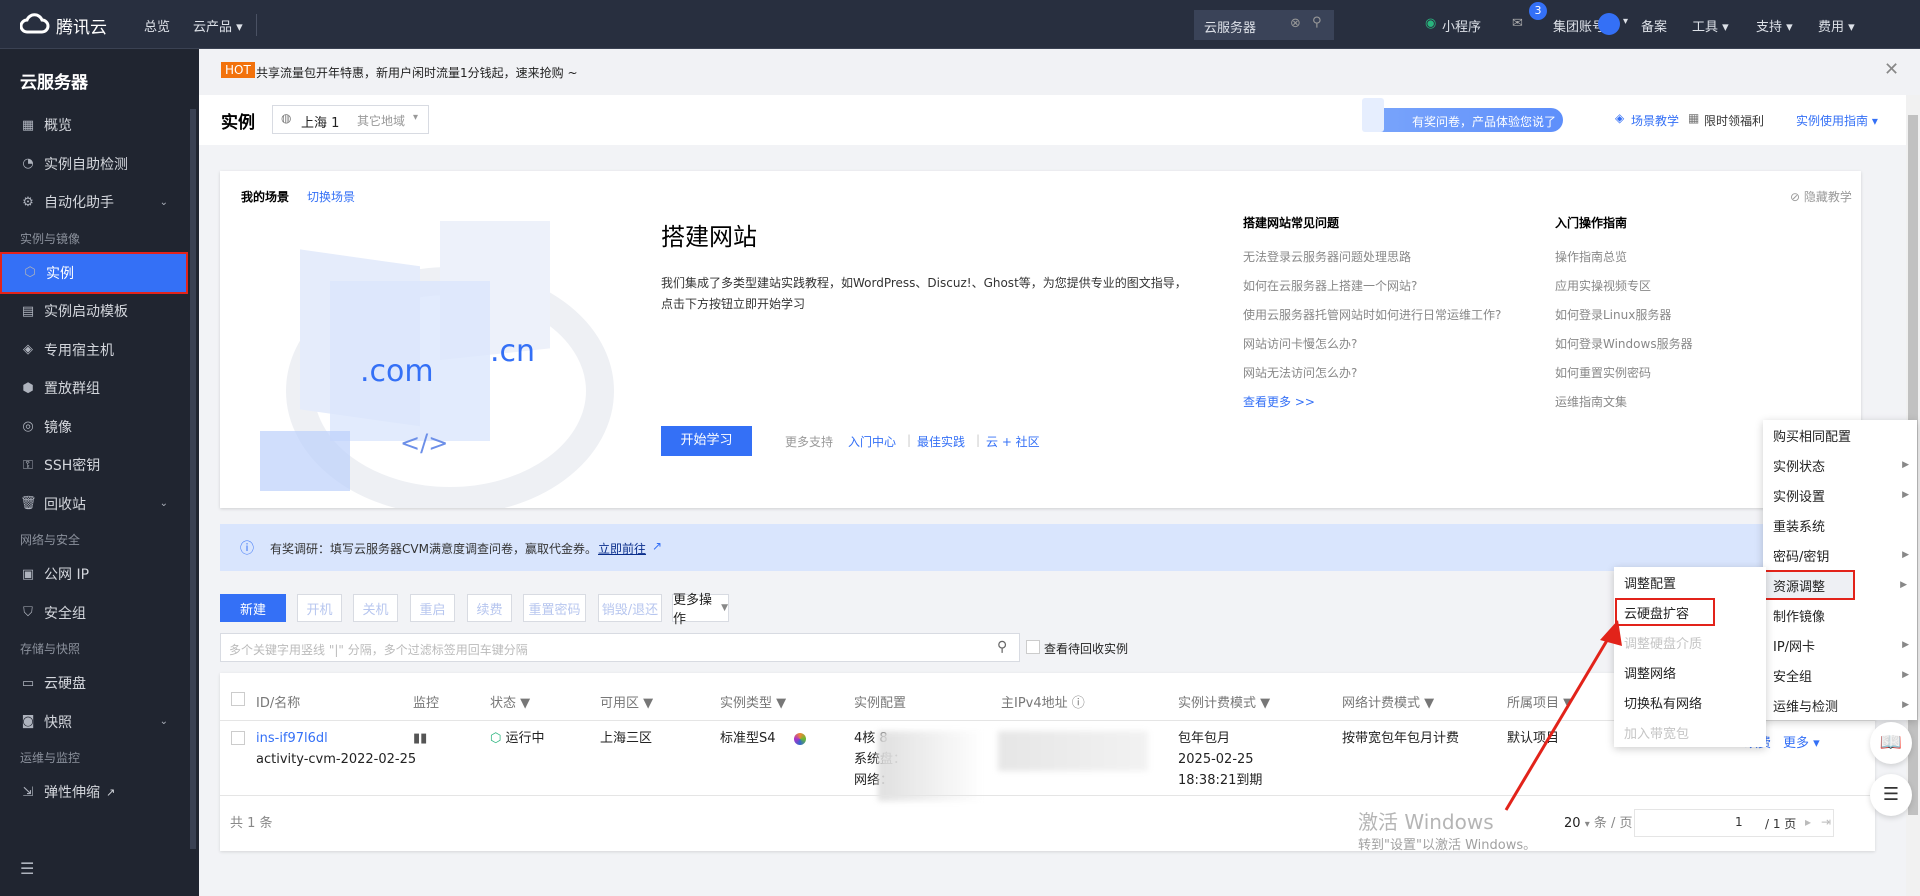 The image size is (1920, 896). I want to click on faq-item: 如何在云服务器上搭建一个网站?, so click(1372, 286).